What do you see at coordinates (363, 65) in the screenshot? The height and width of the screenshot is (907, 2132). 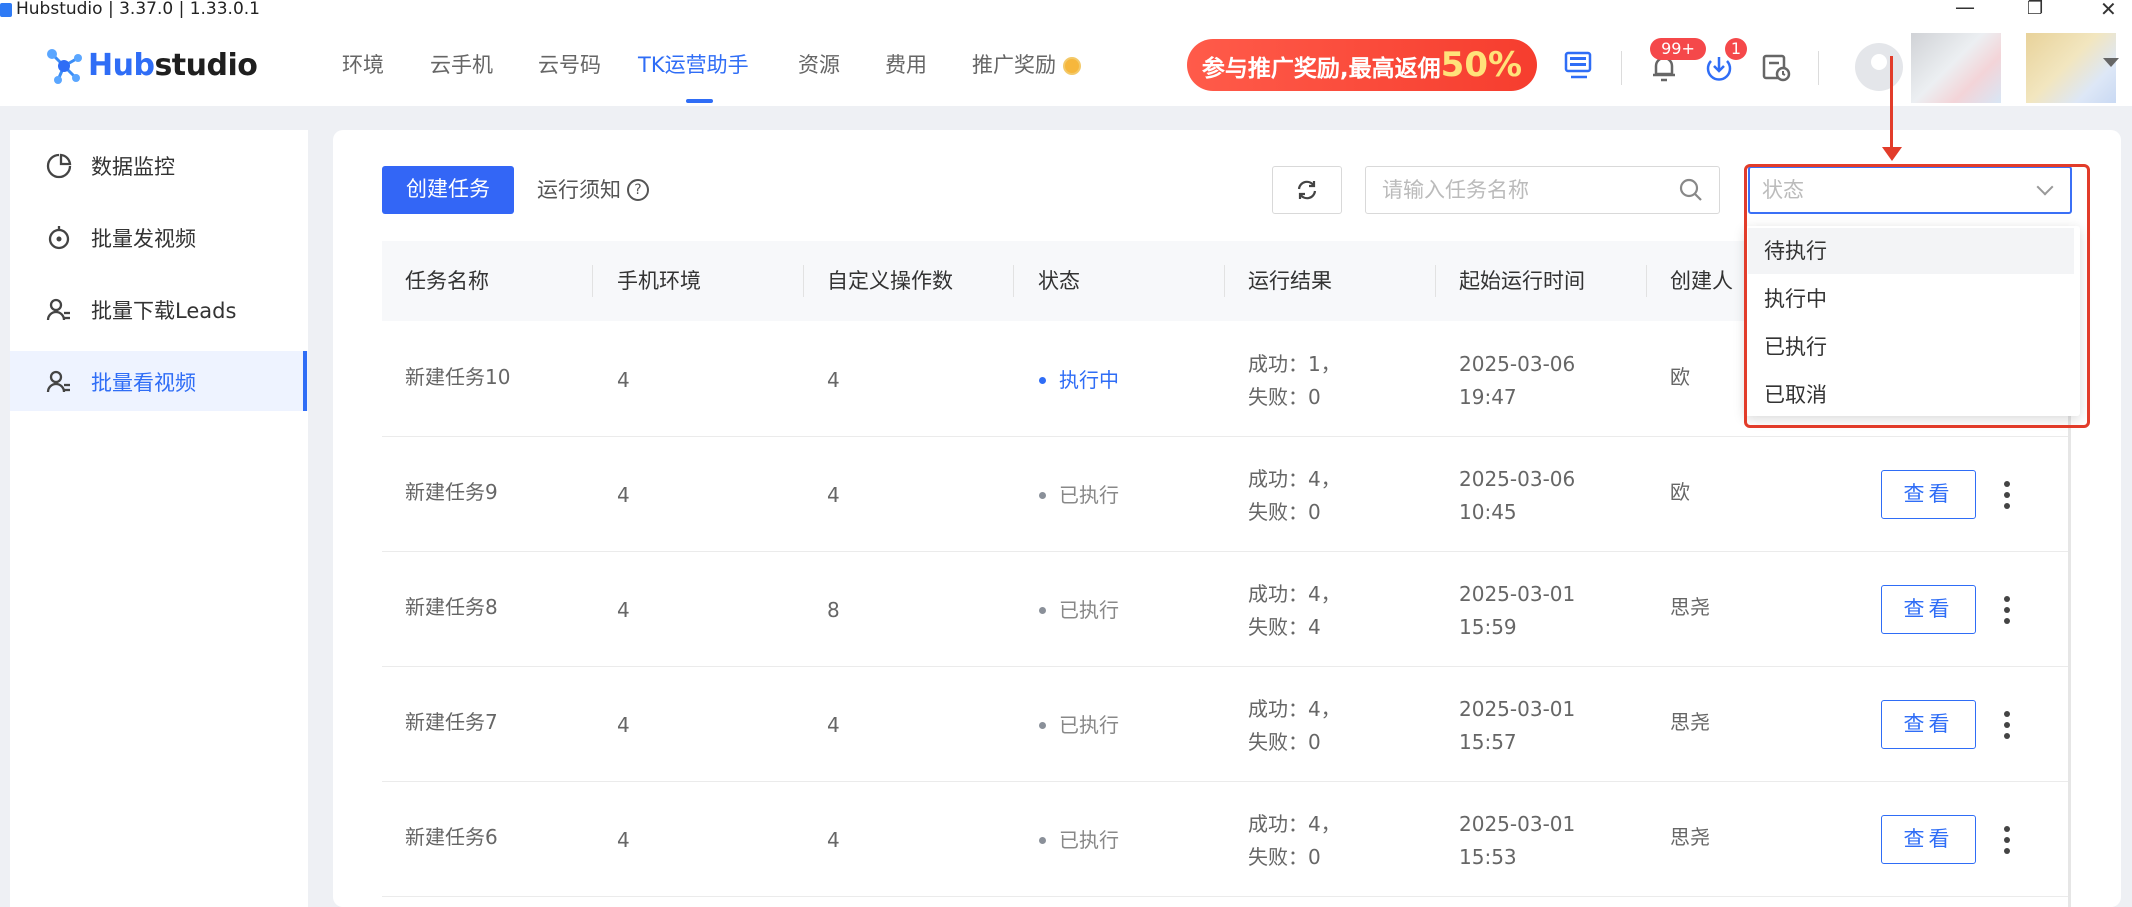 I see `nav-environment: 环境` at bounding box center [363, 65].